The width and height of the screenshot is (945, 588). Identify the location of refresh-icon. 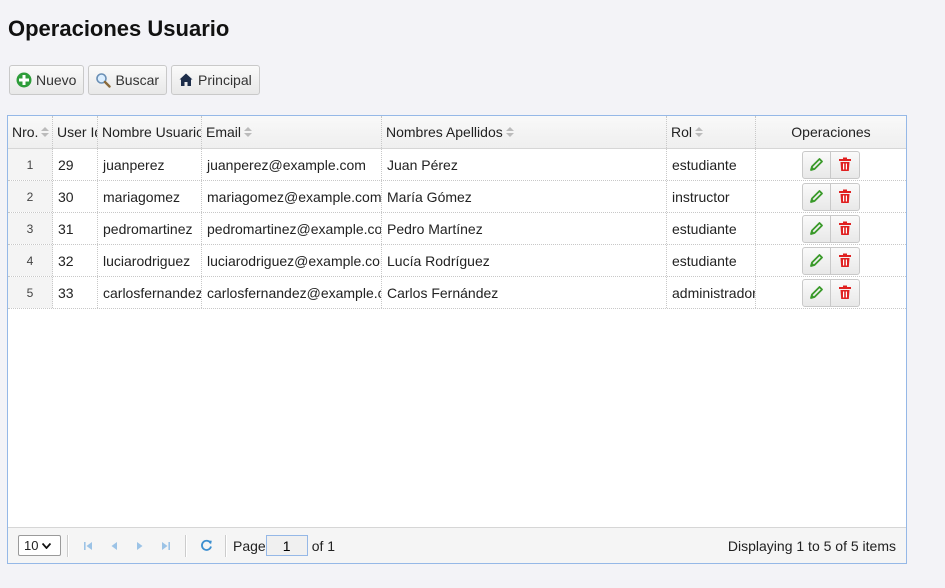
(206, 545).